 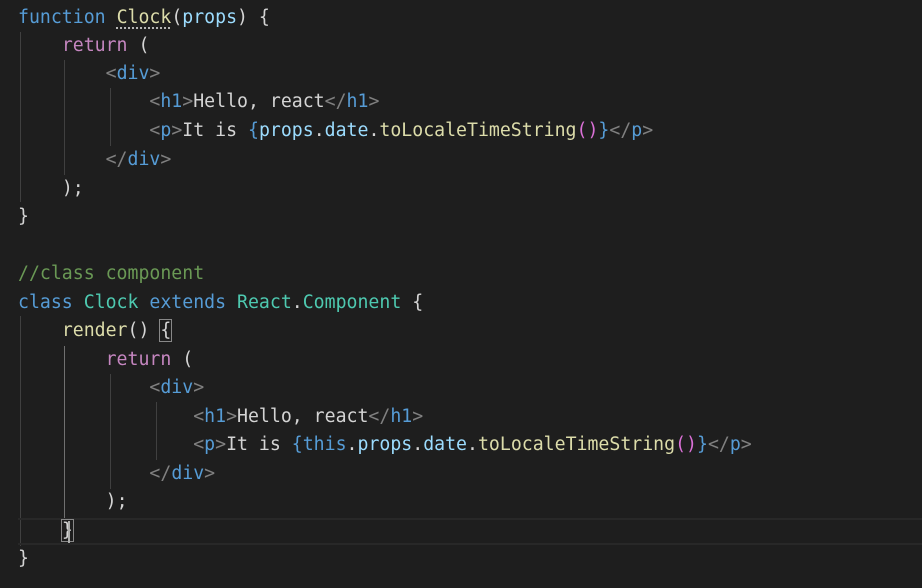 I want to click on code-line: function Clock(props) {, so click(x=144, y=18).